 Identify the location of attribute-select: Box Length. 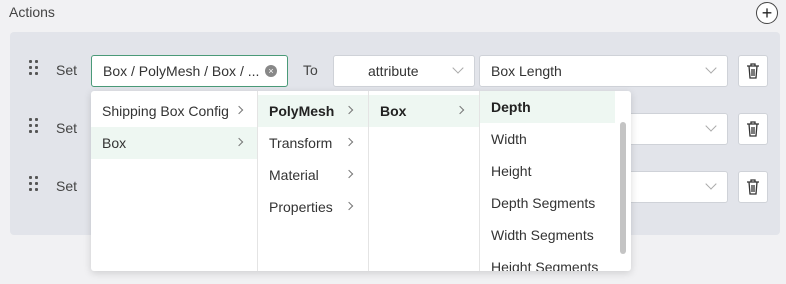
(603, 71).